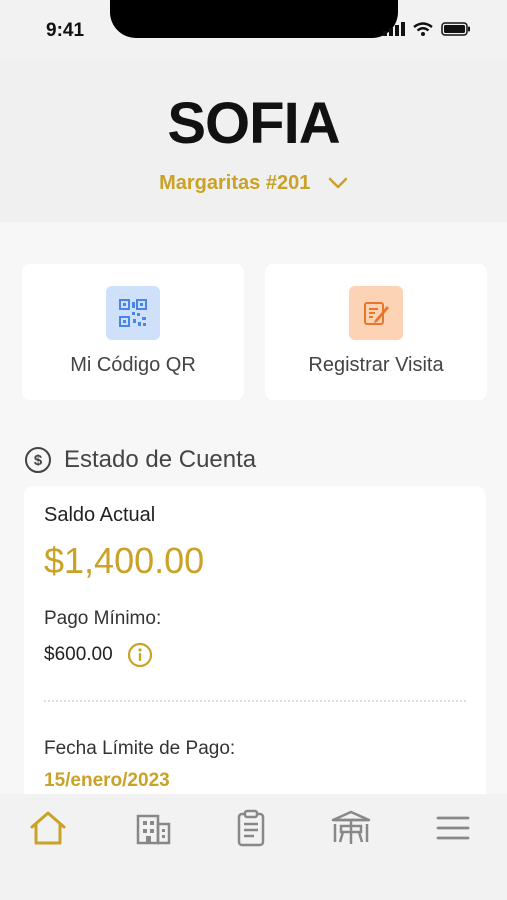 This screenshot has height=900, width=507. What do you see at coordinates (455, 29) in the screenshot?
I see `battery-icon` at bounding box center [455, 29].